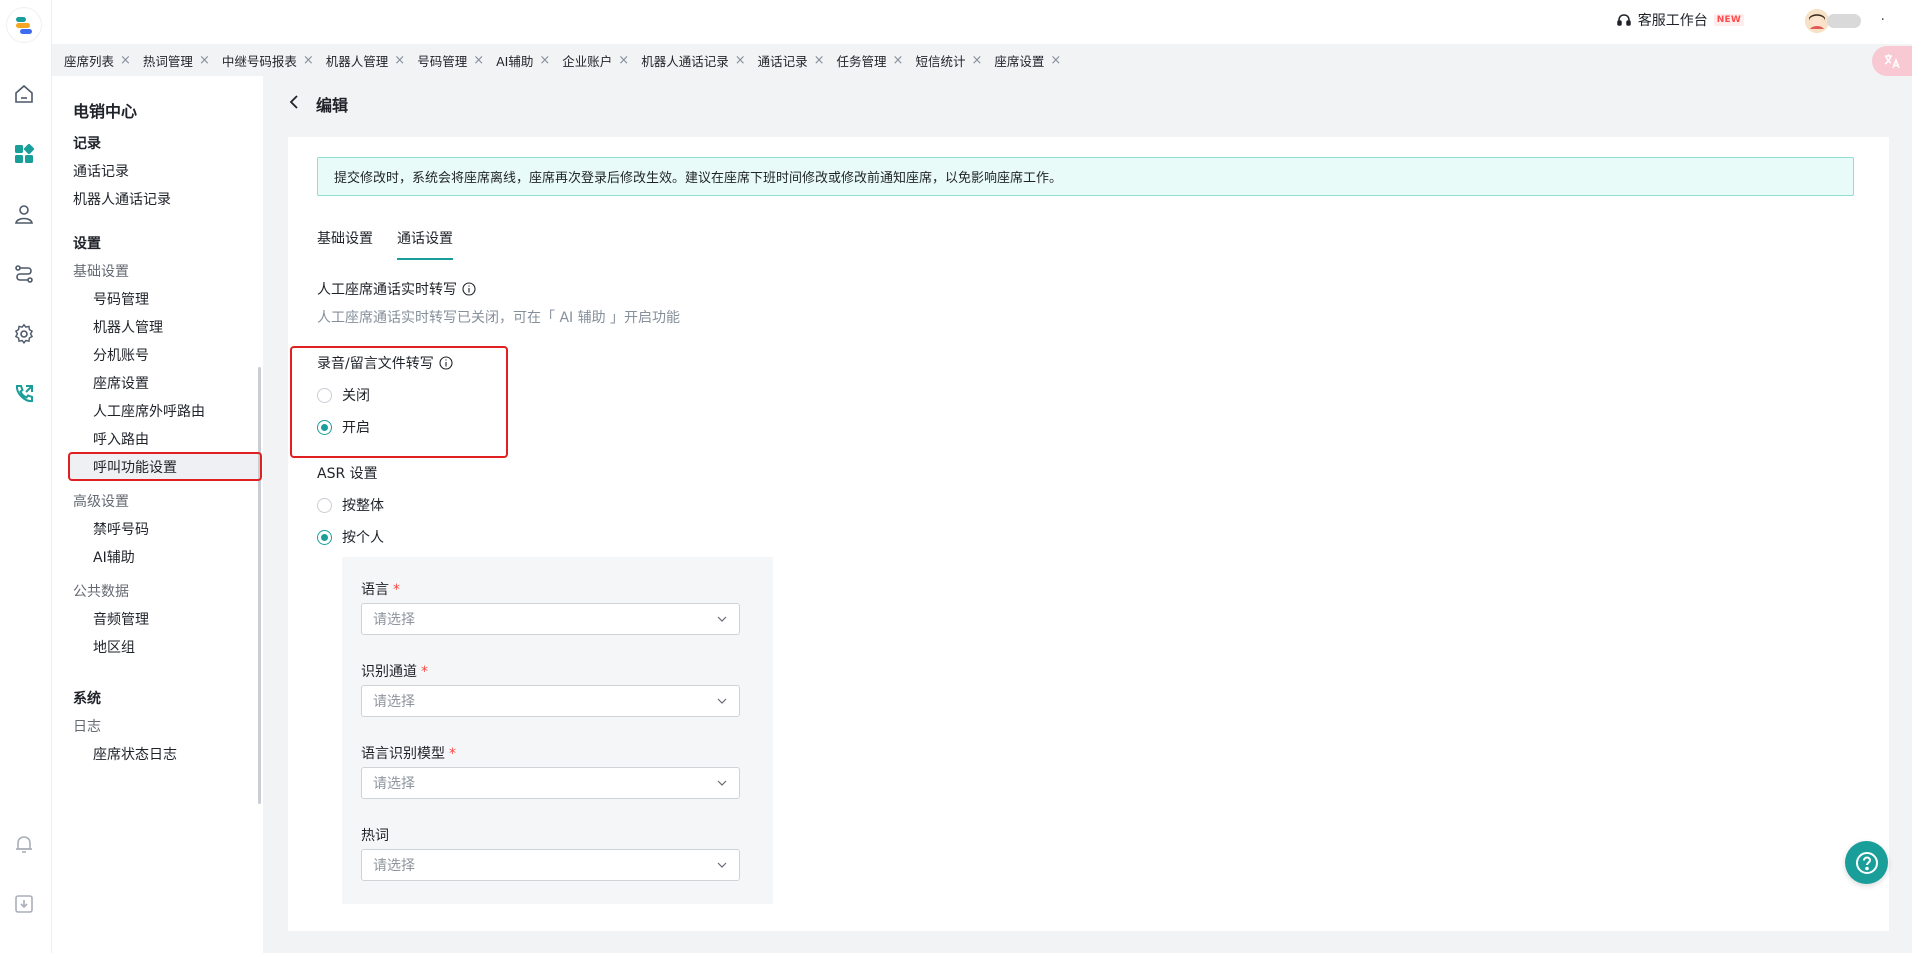 This screenshot has height=953, width=1912. Describe the element at coordinates (782, 61) in the screenshot. I see `page-tab-label: 通话记录` at that location.